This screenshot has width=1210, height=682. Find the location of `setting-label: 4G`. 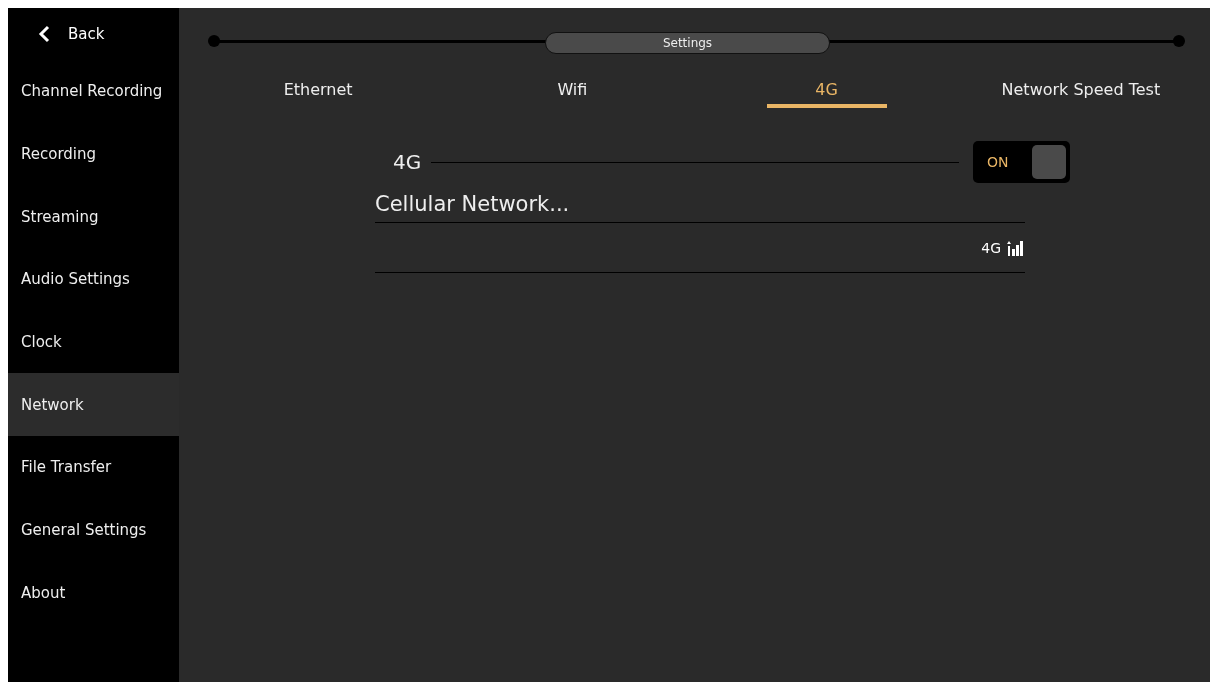

setting-label: 4G is located at coordinates (407, 162).